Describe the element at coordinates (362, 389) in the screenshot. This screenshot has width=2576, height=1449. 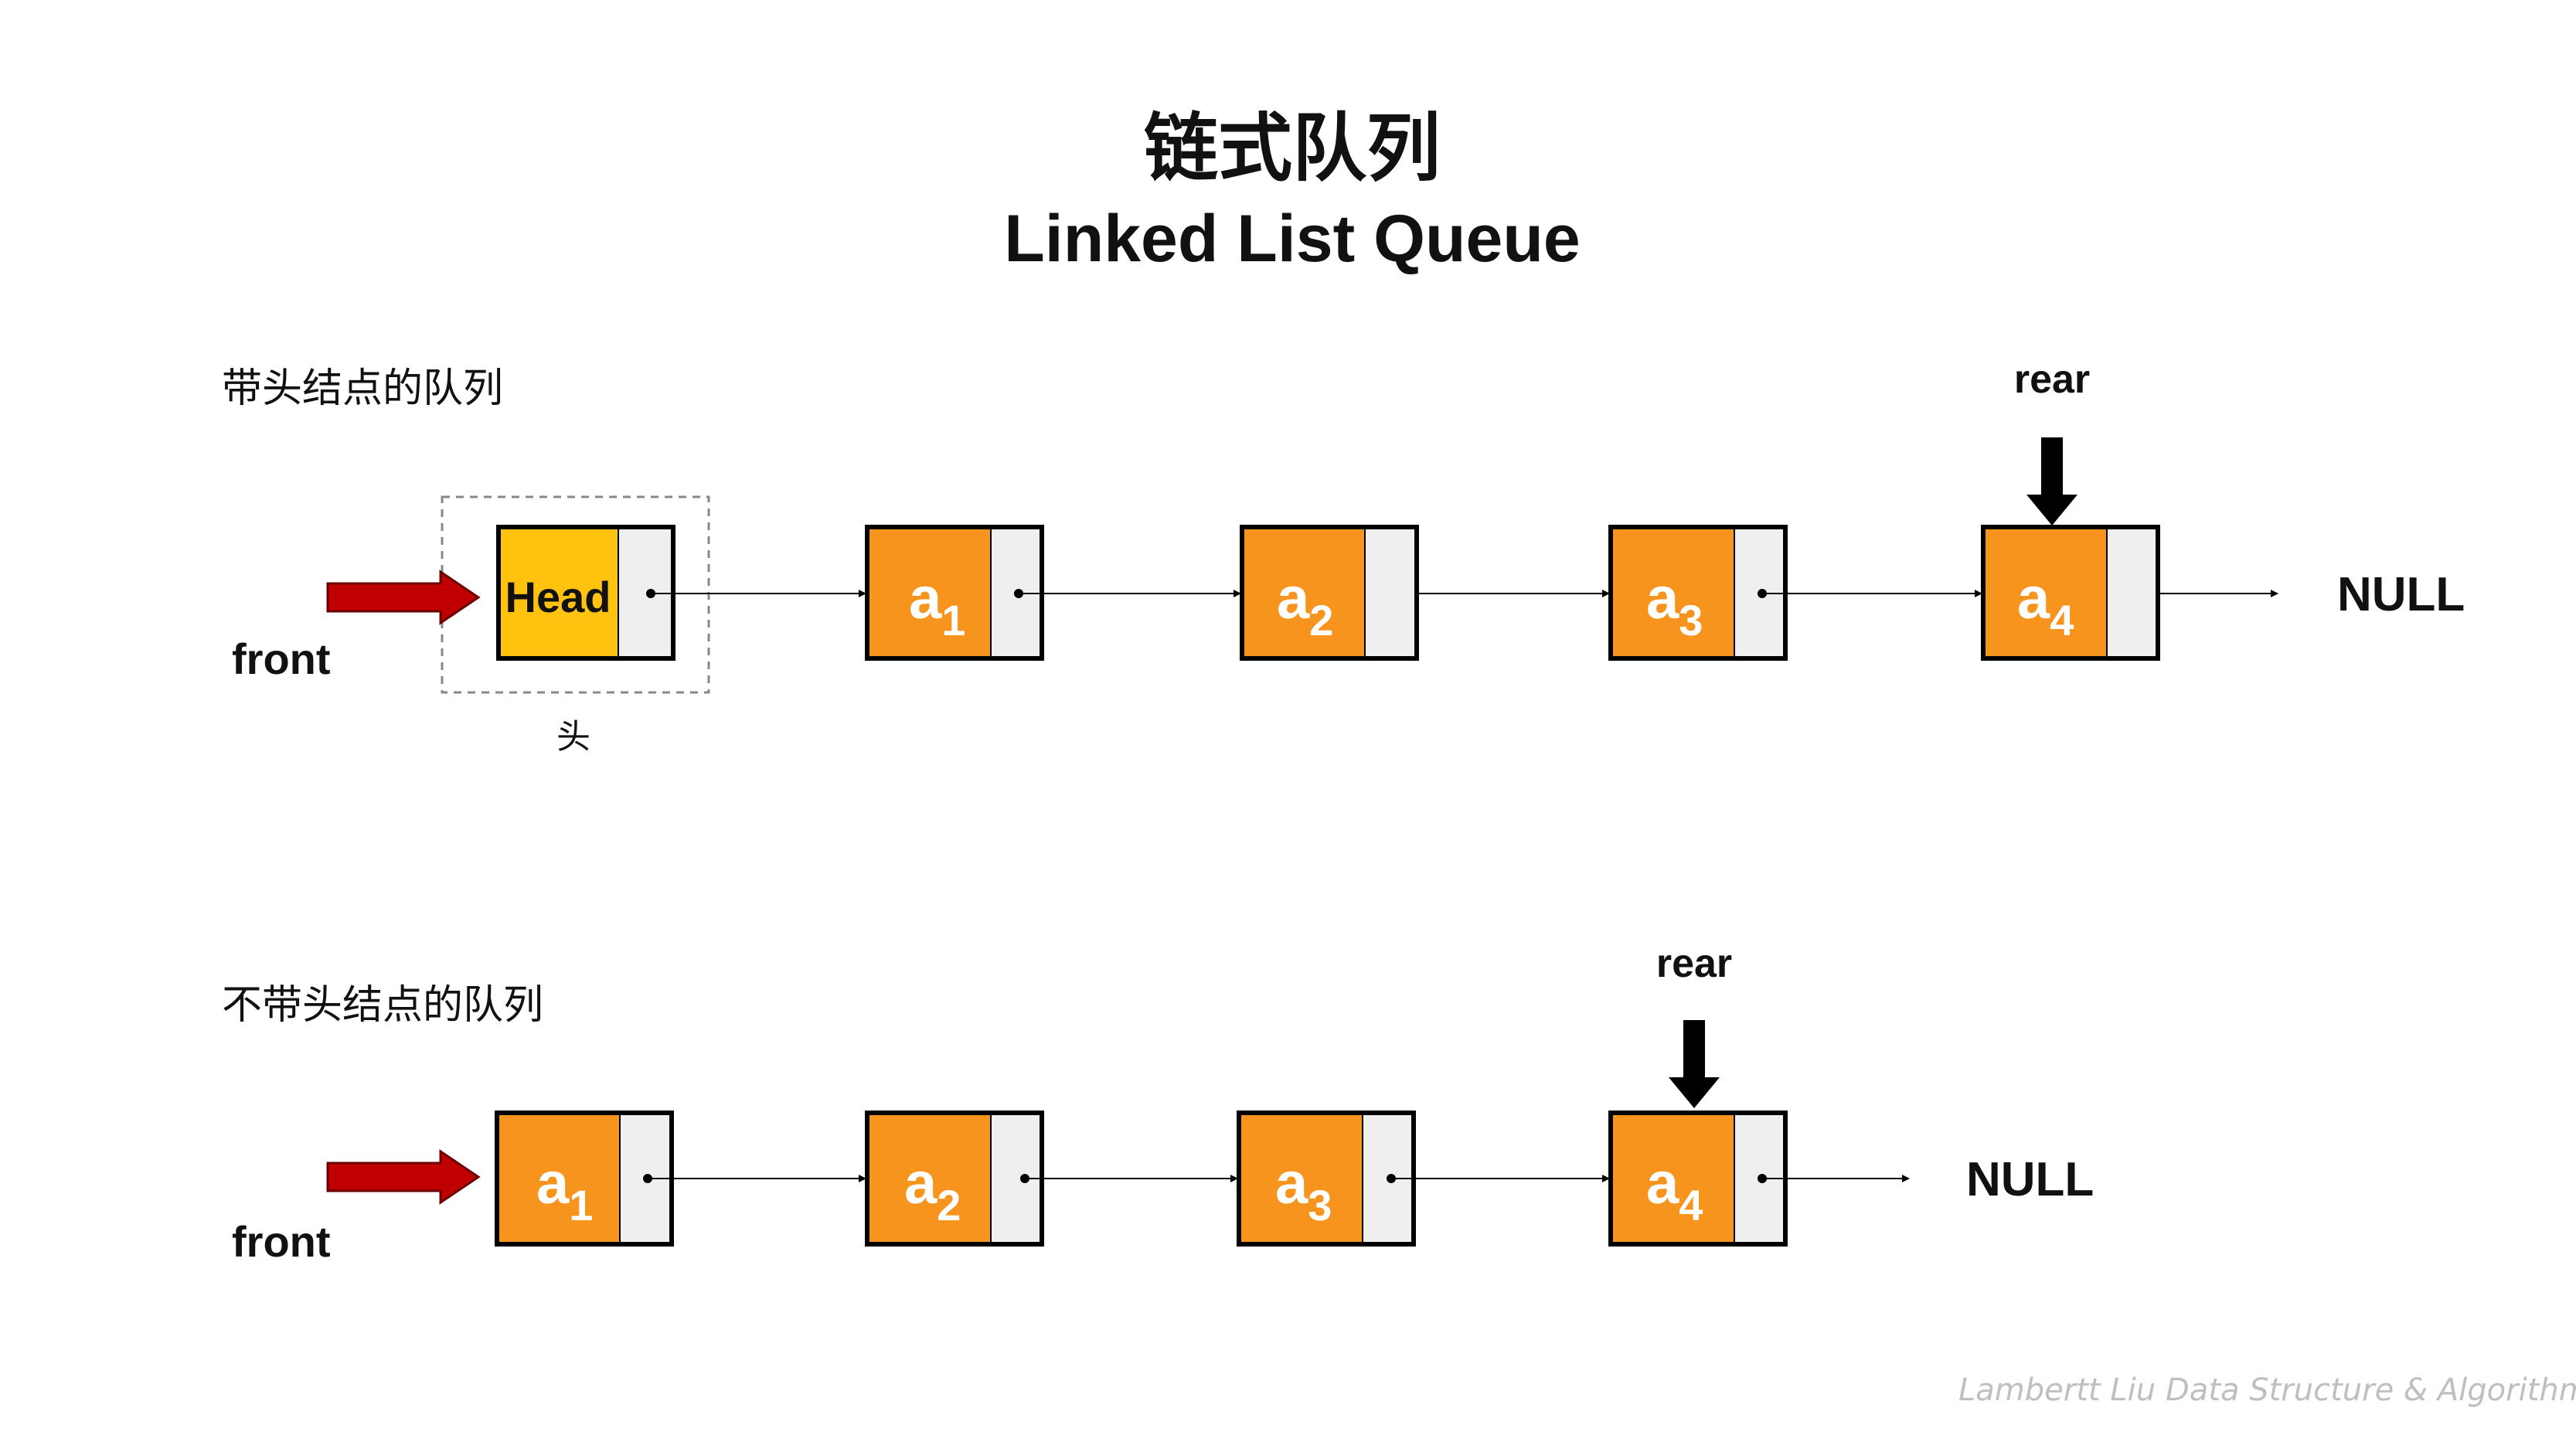
I see `section-label: 带头结点的队列` at that location.